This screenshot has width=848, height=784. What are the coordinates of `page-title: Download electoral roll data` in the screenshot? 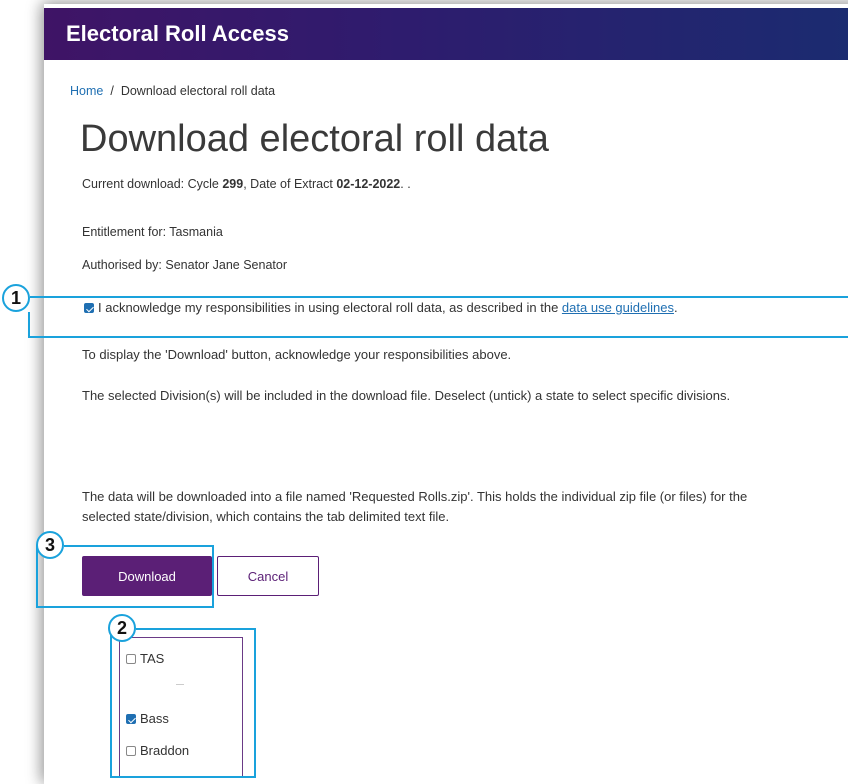 It's located at (314, 139).